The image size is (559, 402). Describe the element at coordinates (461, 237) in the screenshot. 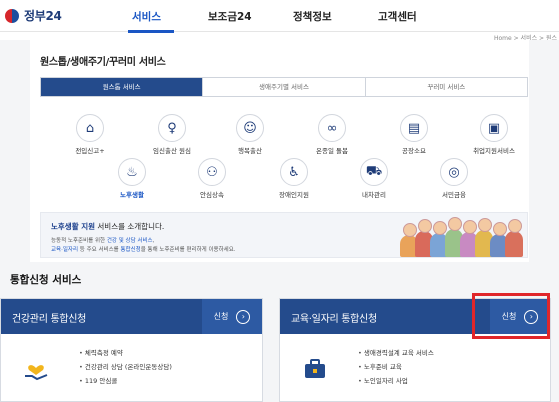

I see `elderly-people-illustration` at that location.